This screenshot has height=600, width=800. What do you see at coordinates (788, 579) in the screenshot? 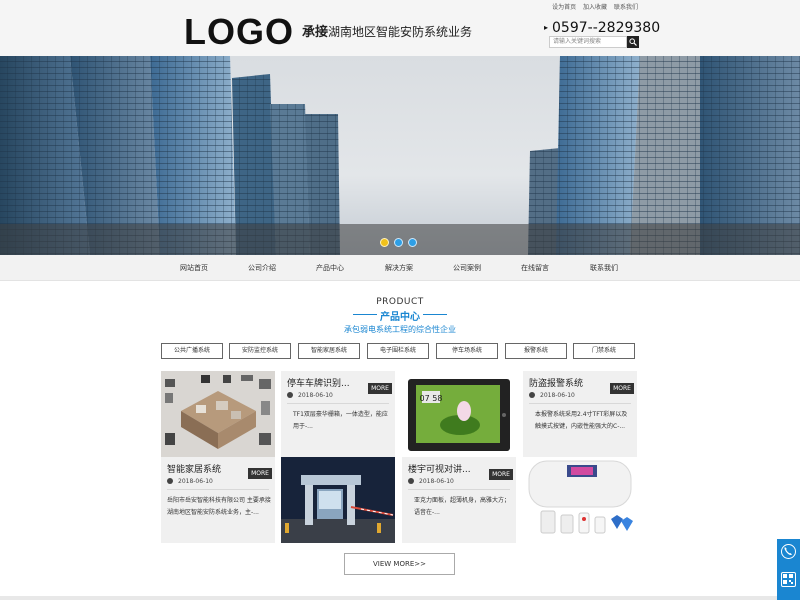
I see `qrcode-icon` at bounding box center [788, 579].